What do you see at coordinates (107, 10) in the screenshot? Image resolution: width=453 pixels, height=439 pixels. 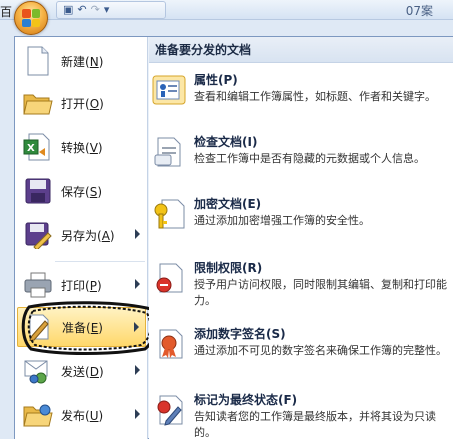 I see `customize-dropdown-icon: ▾` at bounding box center [107, 10].